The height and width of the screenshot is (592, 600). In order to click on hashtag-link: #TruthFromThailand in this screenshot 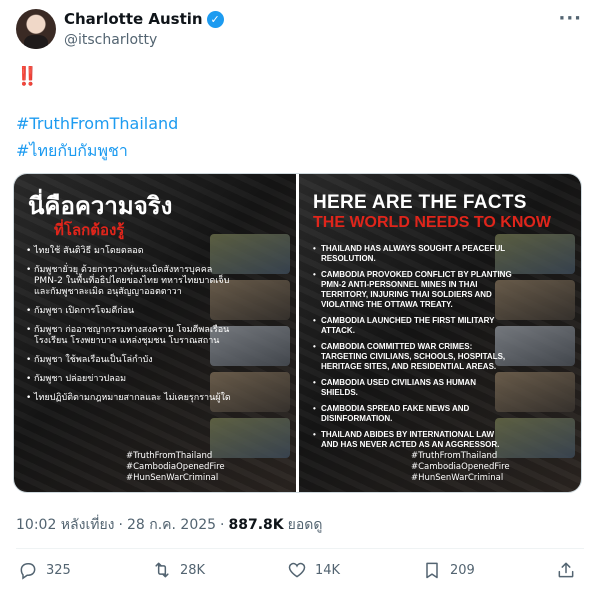, I will do `click(97, 123)`.